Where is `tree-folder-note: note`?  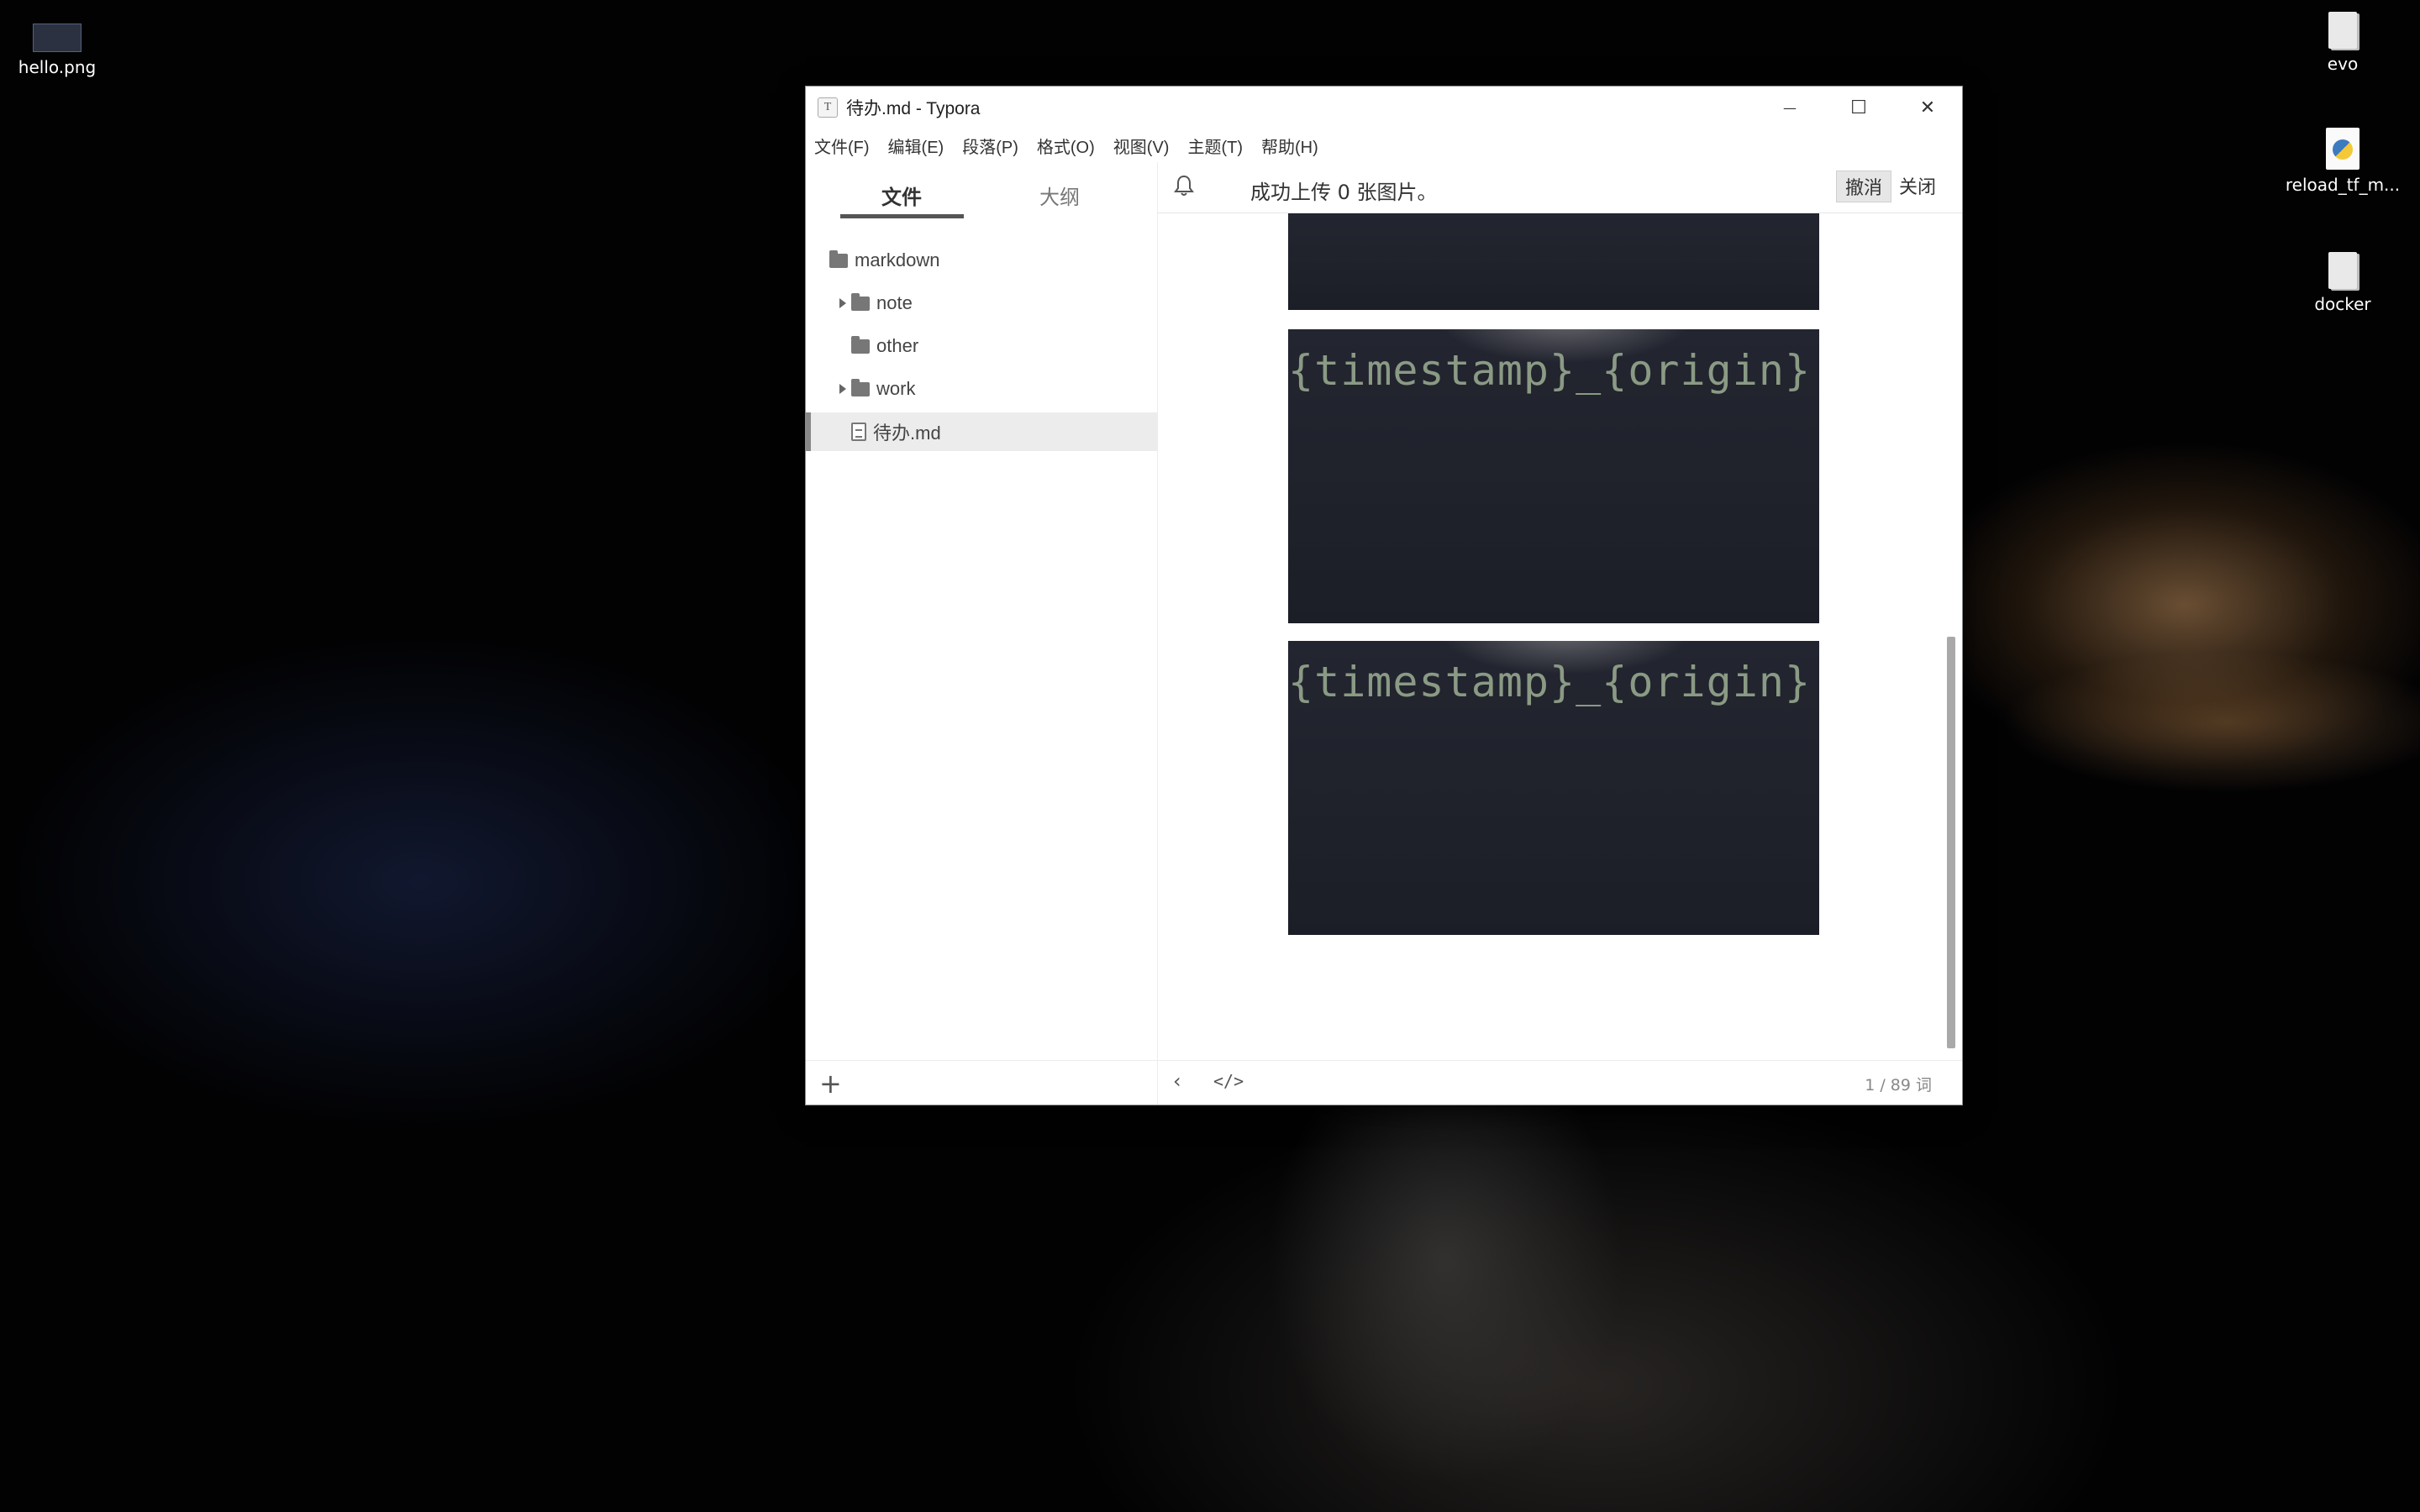
tree-folder-note: note is located at coordinates (982, 303).